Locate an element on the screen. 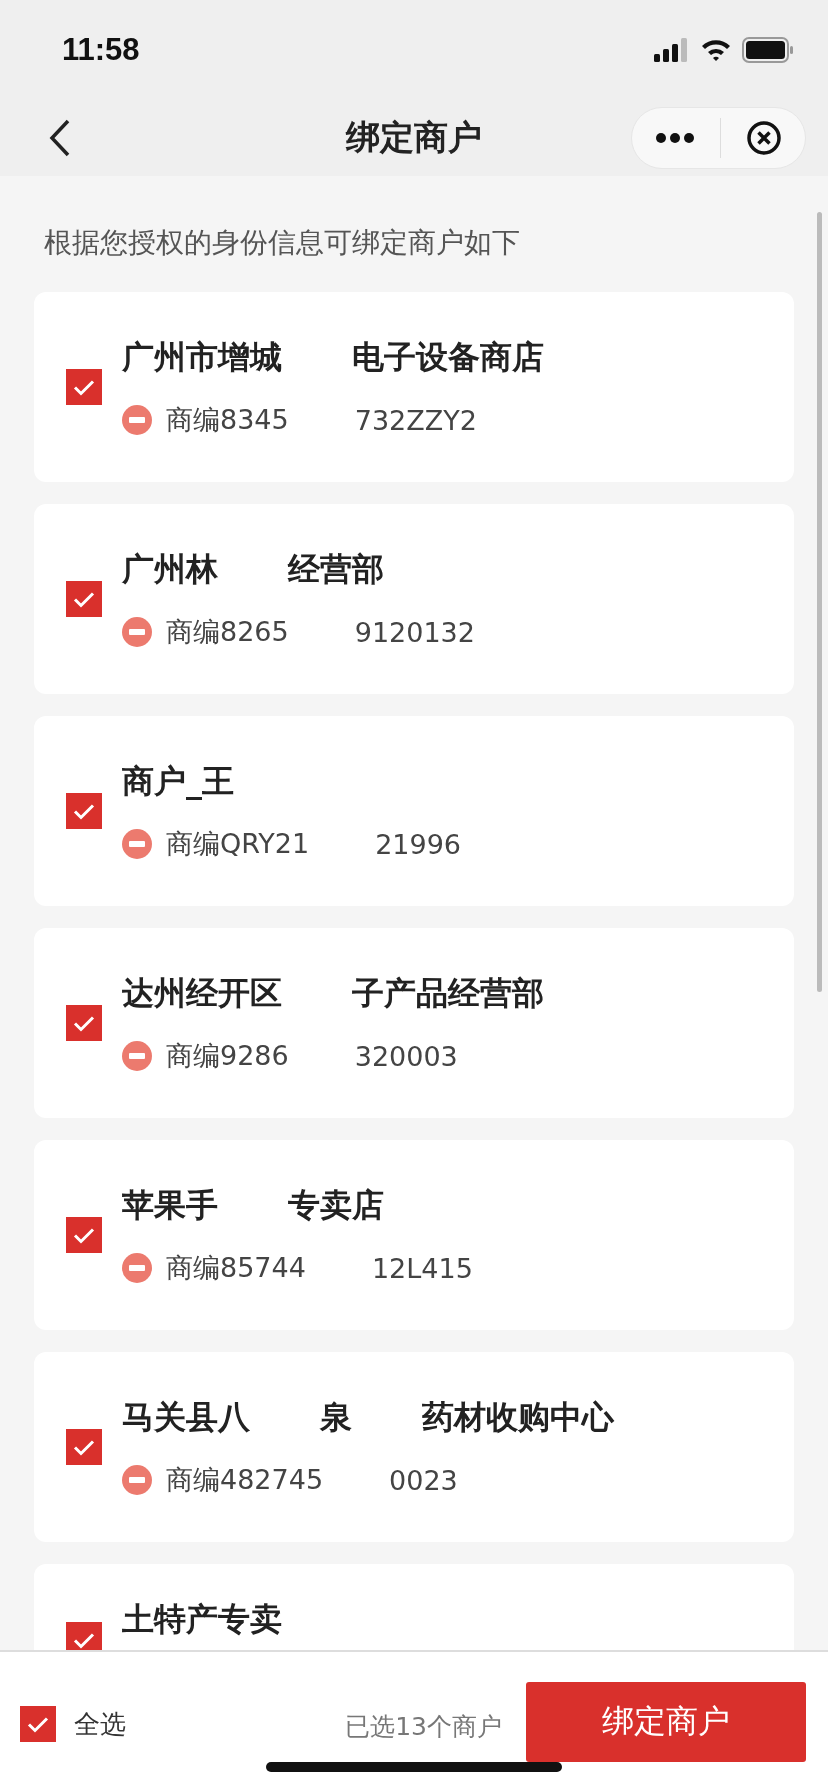 This screenshot has width=828, height=1792. merchant-card: 商户_王 商编QRY21 21996 is located at coordinates (414, 811).